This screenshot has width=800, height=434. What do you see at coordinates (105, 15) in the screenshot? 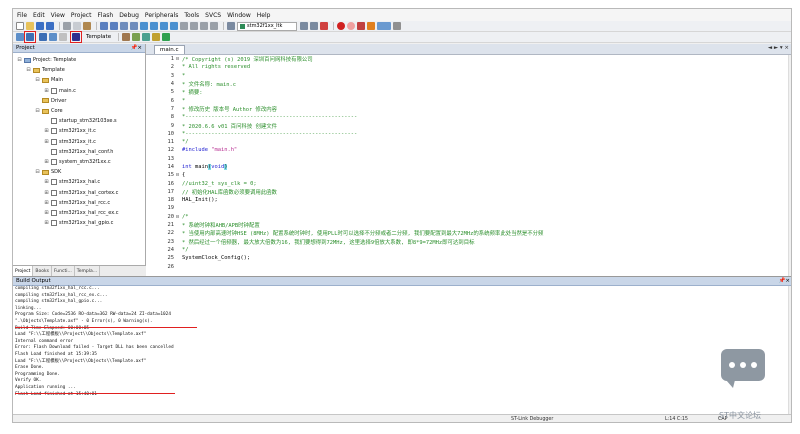
I see `menu-flash: Flash` at bounding box center [105, 15].